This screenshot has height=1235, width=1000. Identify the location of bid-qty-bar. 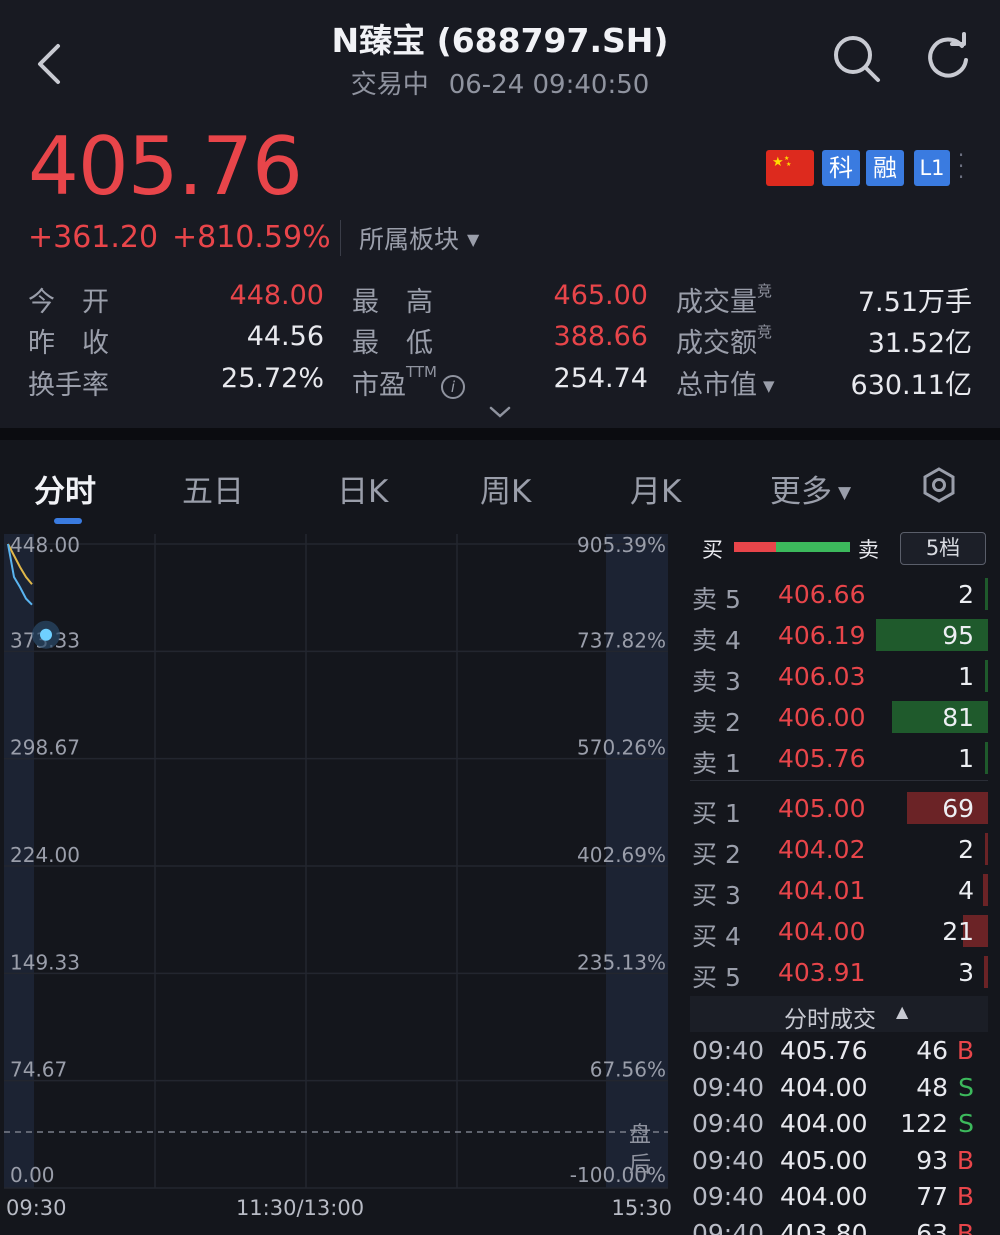
(985, 890).